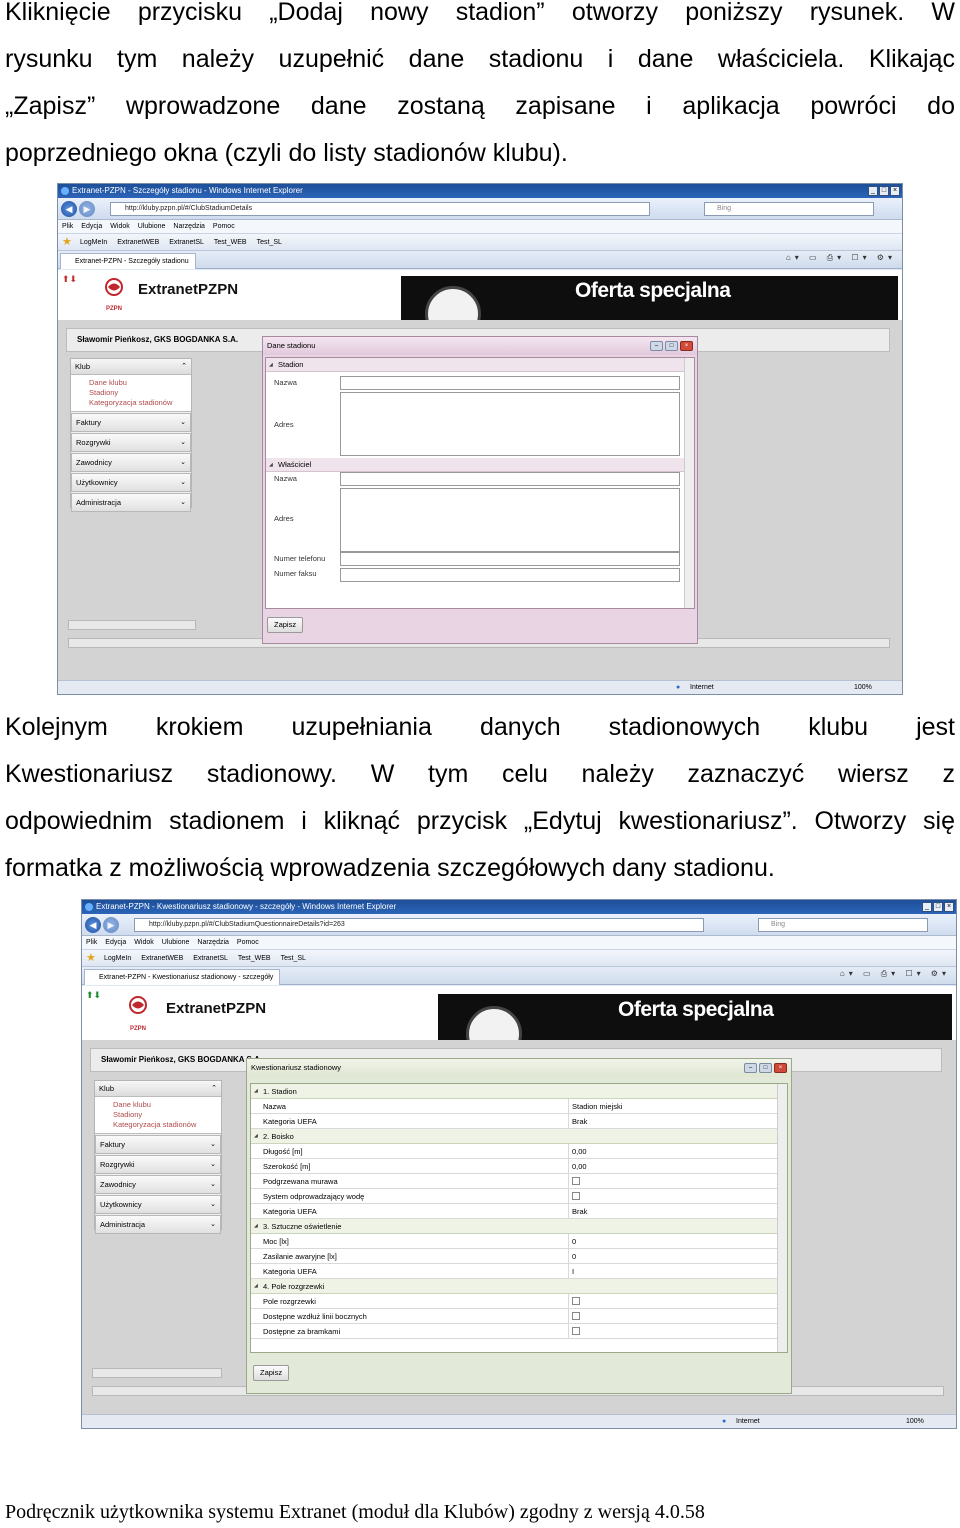 The height and width of the screenshot is (1528, 960). What do you see at coordinates (595, 1106) in the screenshot?
I see `questionnaire-field-value: Stadion miejski` at bounding box center [595, 1106].